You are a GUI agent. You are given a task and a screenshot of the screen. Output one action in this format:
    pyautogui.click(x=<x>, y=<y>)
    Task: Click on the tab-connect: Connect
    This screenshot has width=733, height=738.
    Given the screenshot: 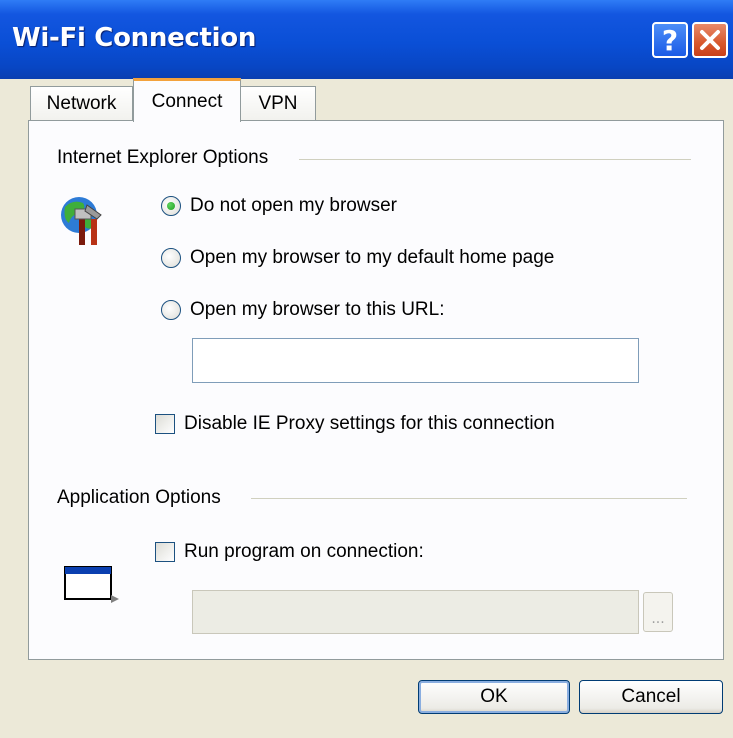 What is the action you would take?
    pyautogui.click(x=187, y=101)
    